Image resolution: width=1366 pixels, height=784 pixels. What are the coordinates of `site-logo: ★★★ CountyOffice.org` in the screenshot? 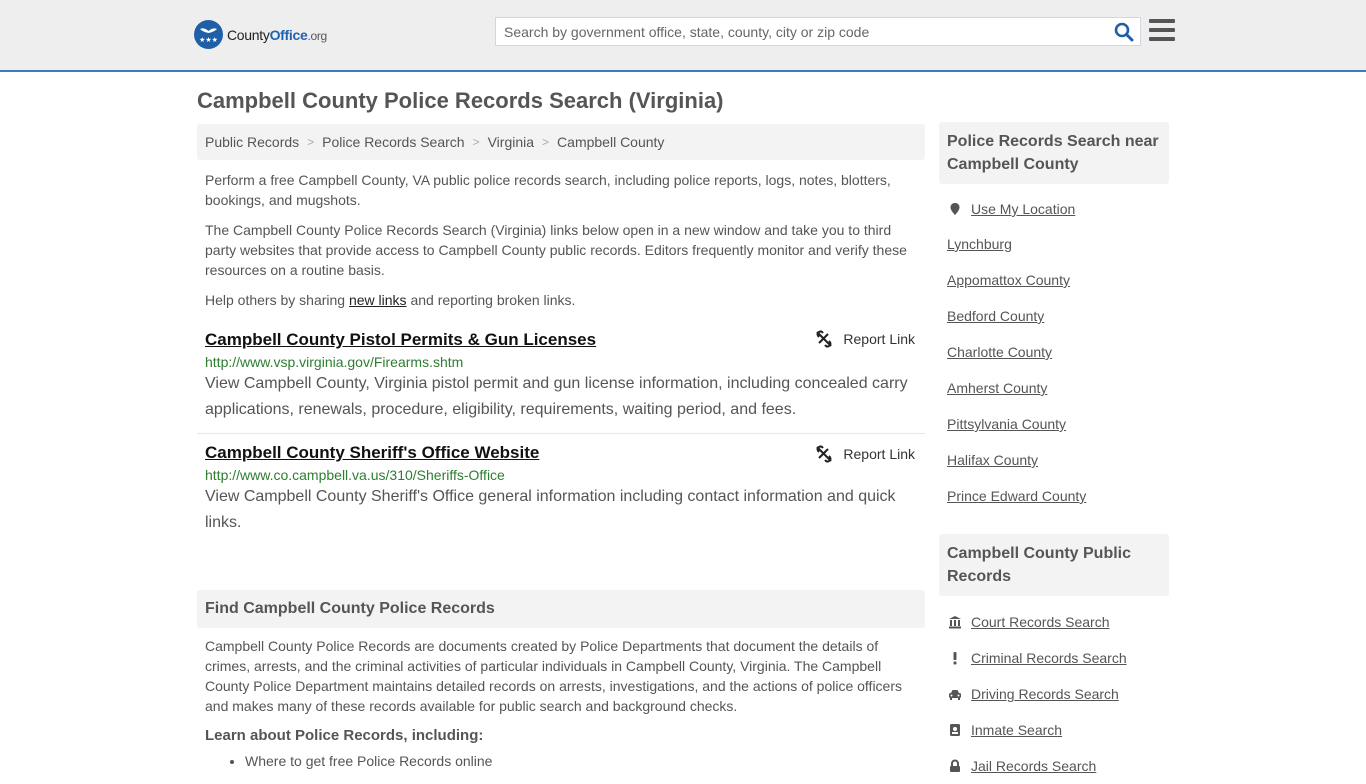 It's located at (260, 34).